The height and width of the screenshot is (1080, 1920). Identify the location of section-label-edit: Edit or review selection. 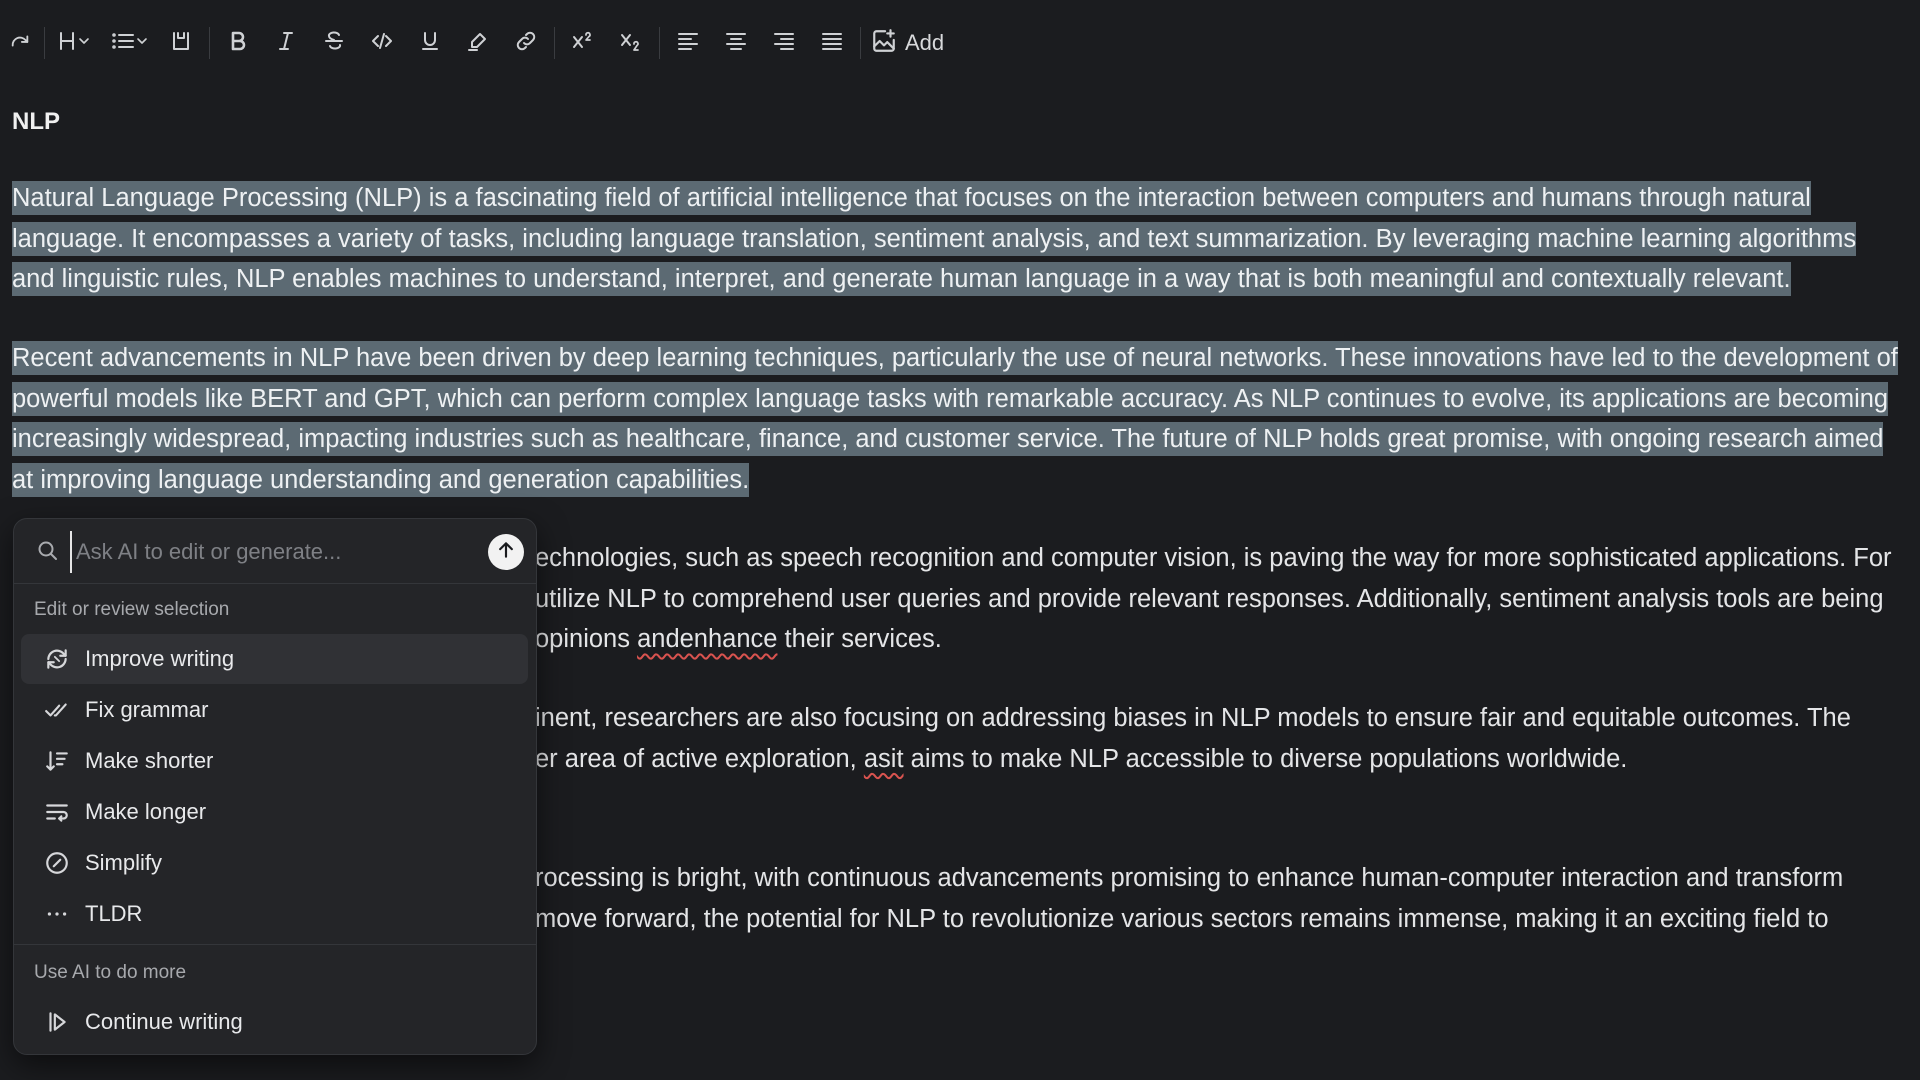
(132, 609).